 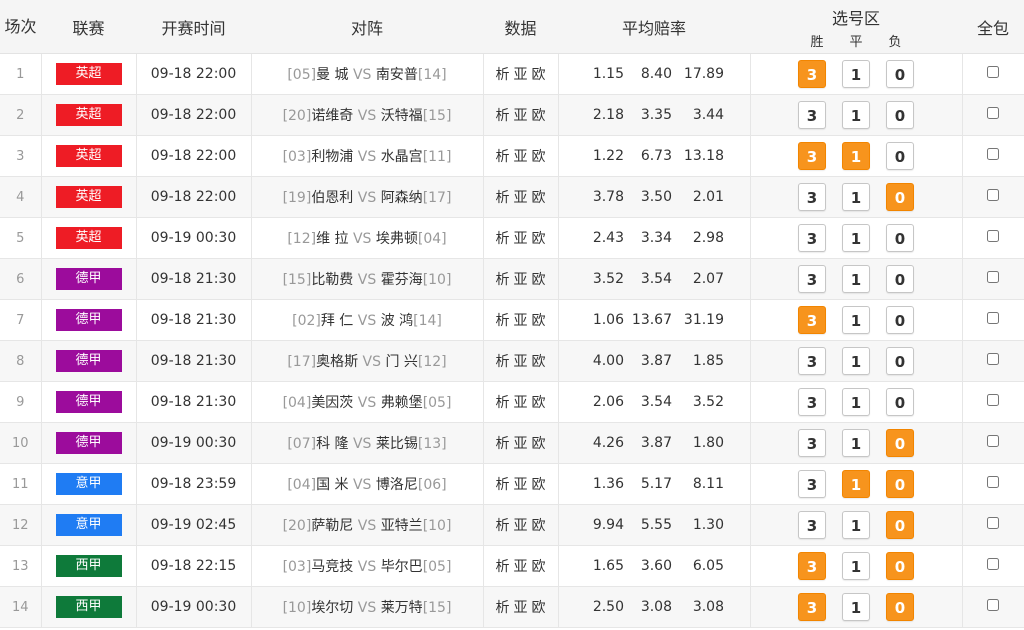 What do you see at coordinates (332, 280) in the screenshot?
I see `home-team: 比勒费` at bounding box center [332, 280].